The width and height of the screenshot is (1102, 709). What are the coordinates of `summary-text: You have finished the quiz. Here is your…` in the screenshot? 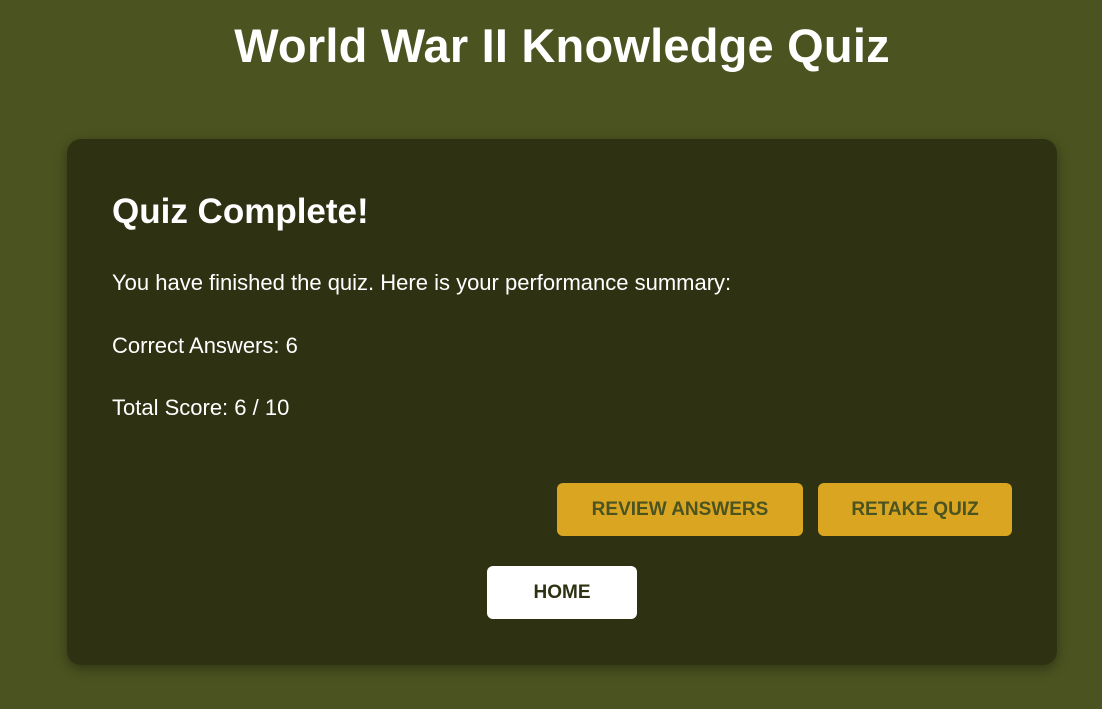 It's located at (422, 282).